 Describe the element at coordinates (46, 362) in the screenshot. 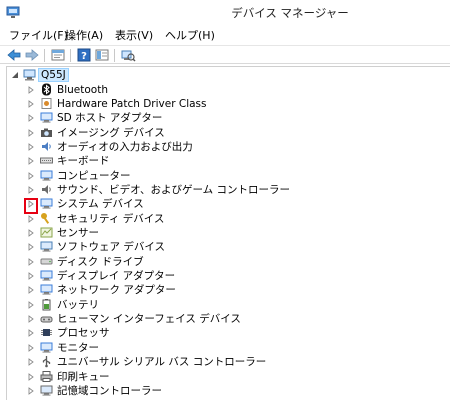

I see `usb-icon` at that location.